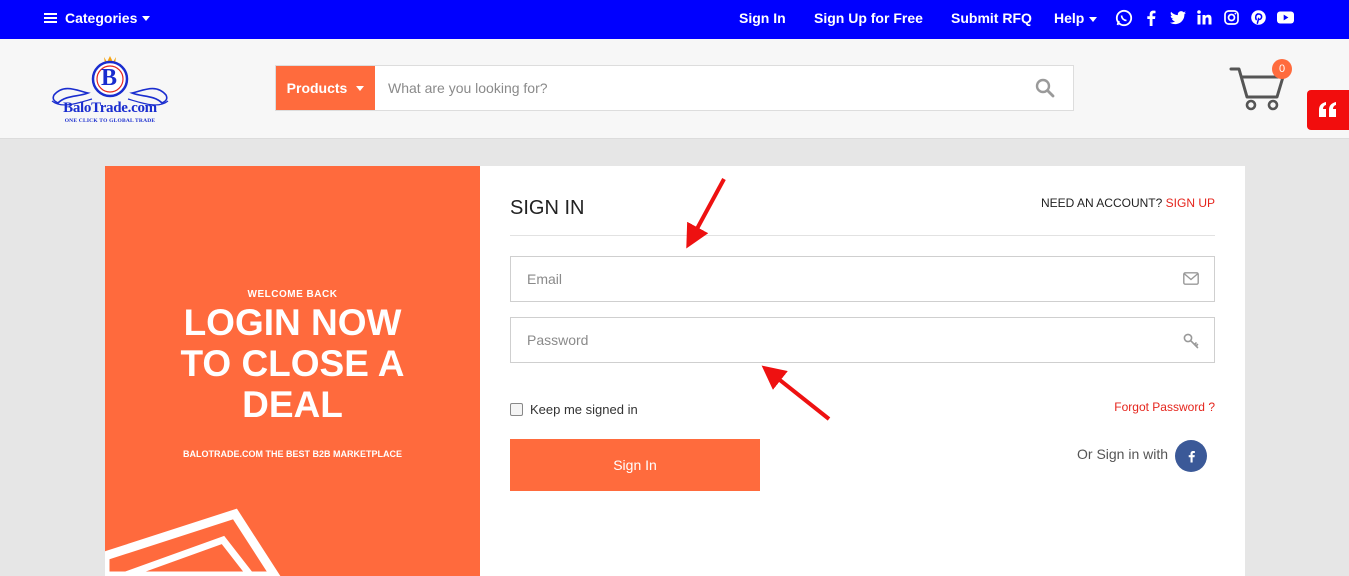 Image resolution: width=1349 pixels, height=576 pixels. I want to click on sign-in-button: Sign In, so click(635, 465).